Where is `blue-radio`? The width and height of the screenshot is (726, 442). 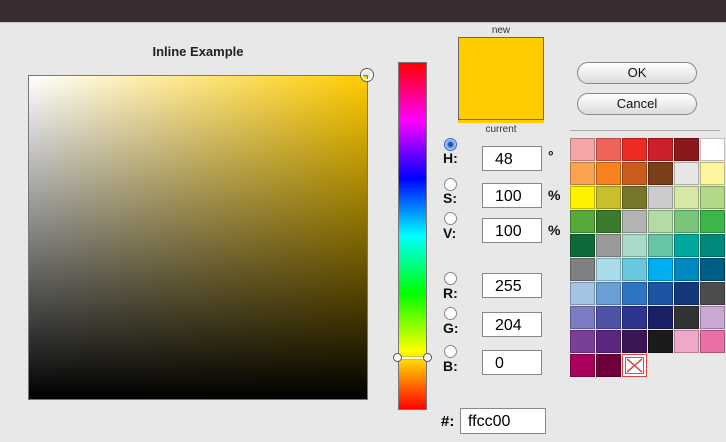 blue-radio is located at coordinates (450, 351).